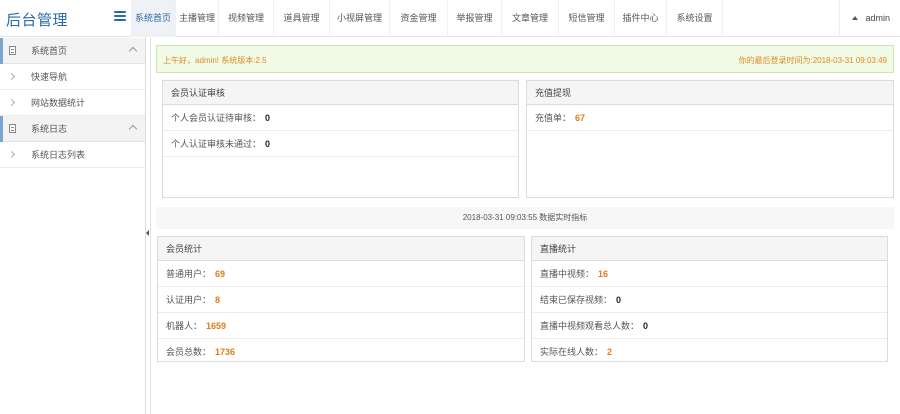  What do you see at coordinates (419, 18) in the screenshot?
I see `nav-item-funds: 资金管理` at bounding box center [419, 18].